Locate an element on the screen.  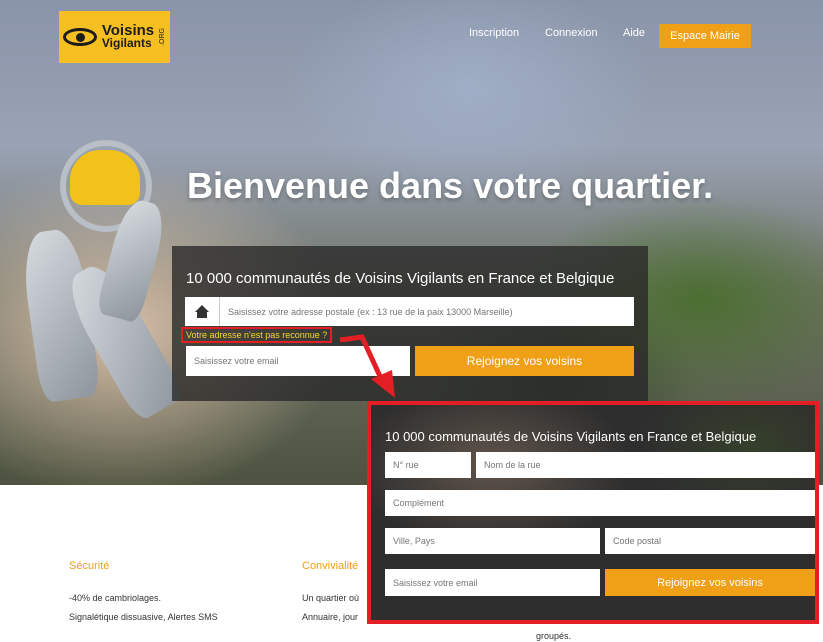
city-country-input is located at coordinates (492, 541).